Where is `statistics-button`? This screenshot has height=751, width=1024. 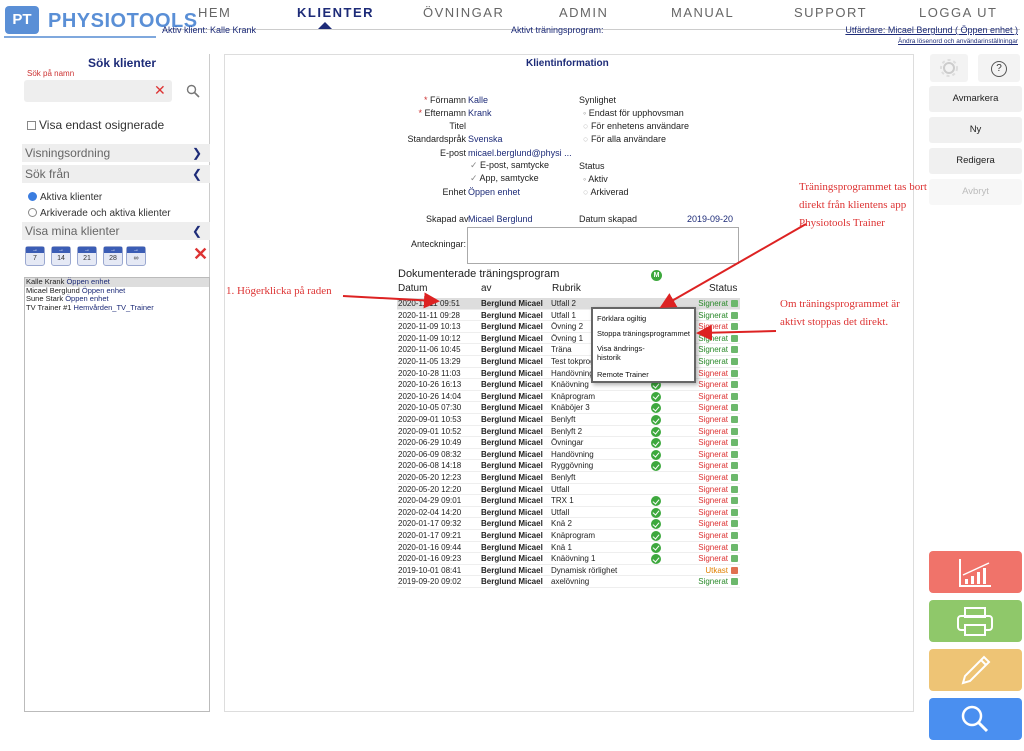 statistics-button is located at coordinates (975, 572).